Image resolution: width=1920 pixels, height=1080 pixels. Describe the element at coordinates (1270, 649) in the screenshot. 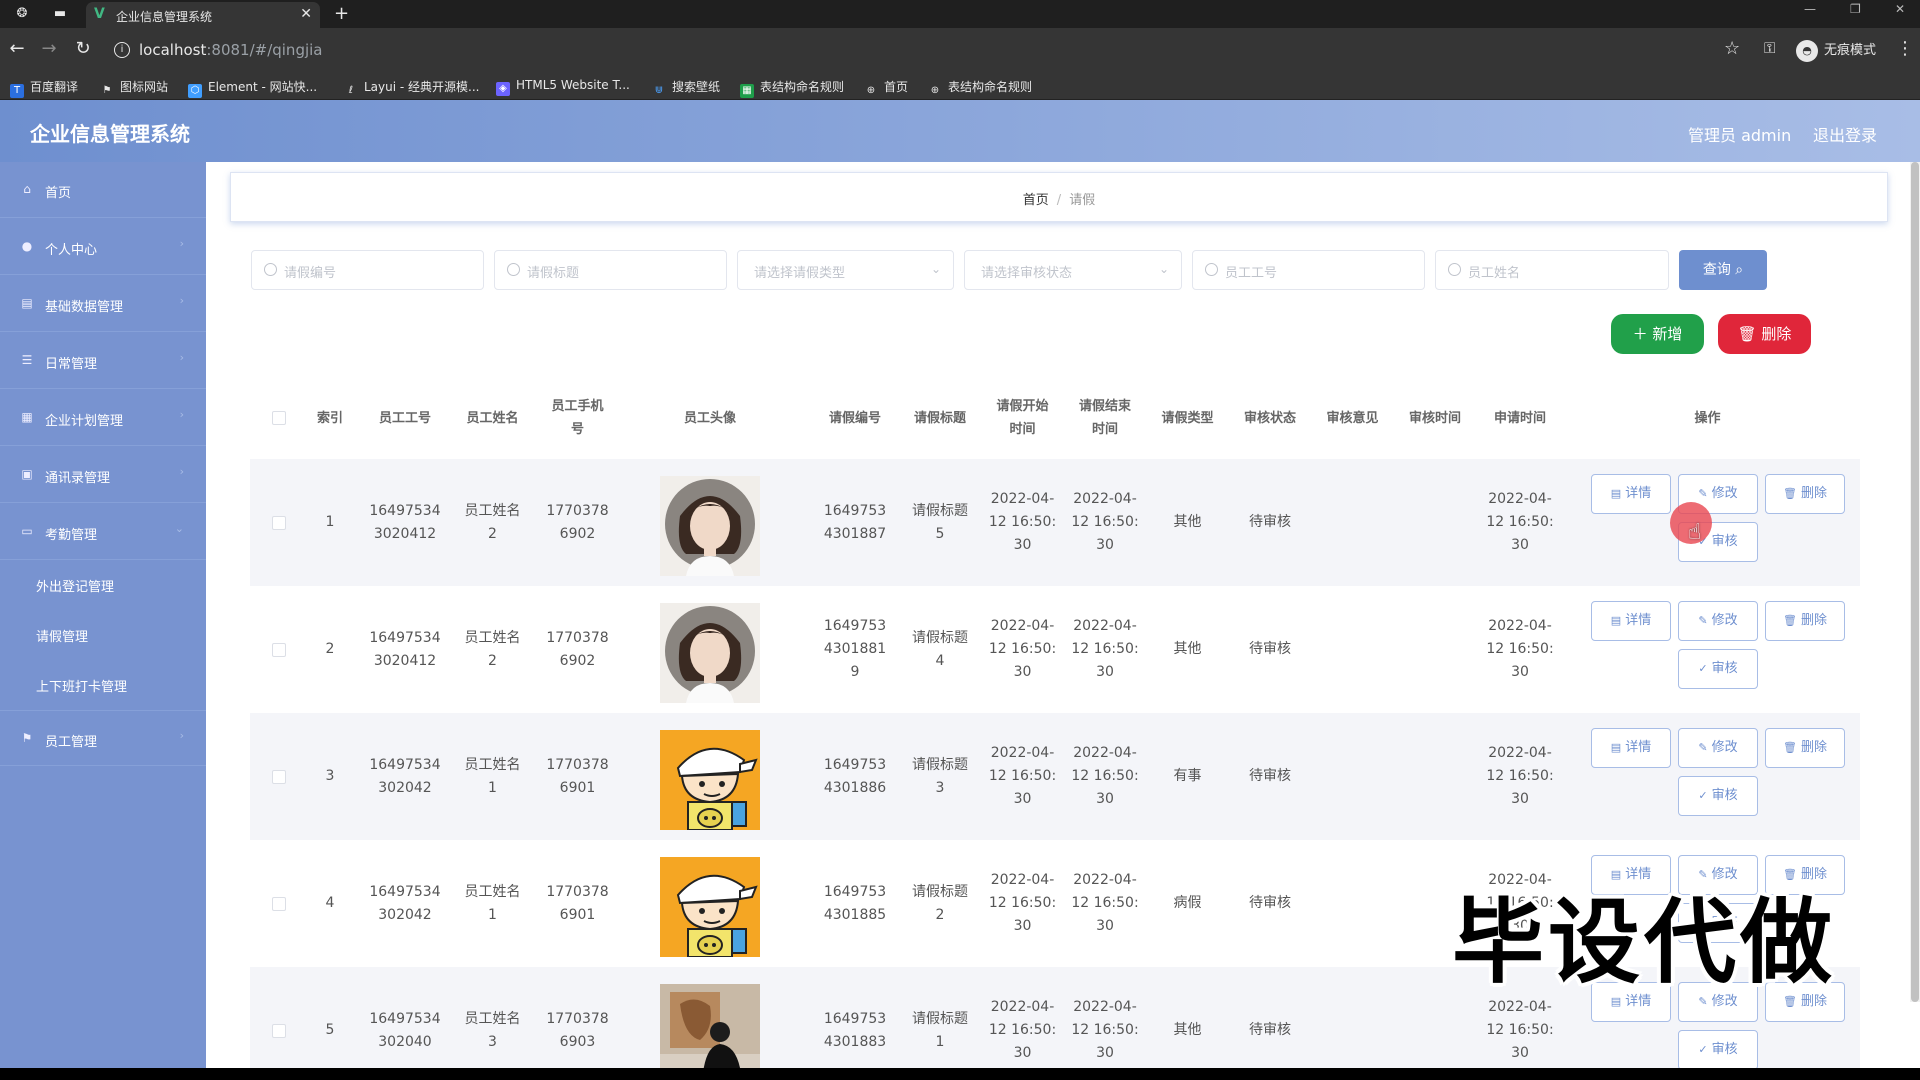

I see `cell-audit-status: 待审核` at that location.